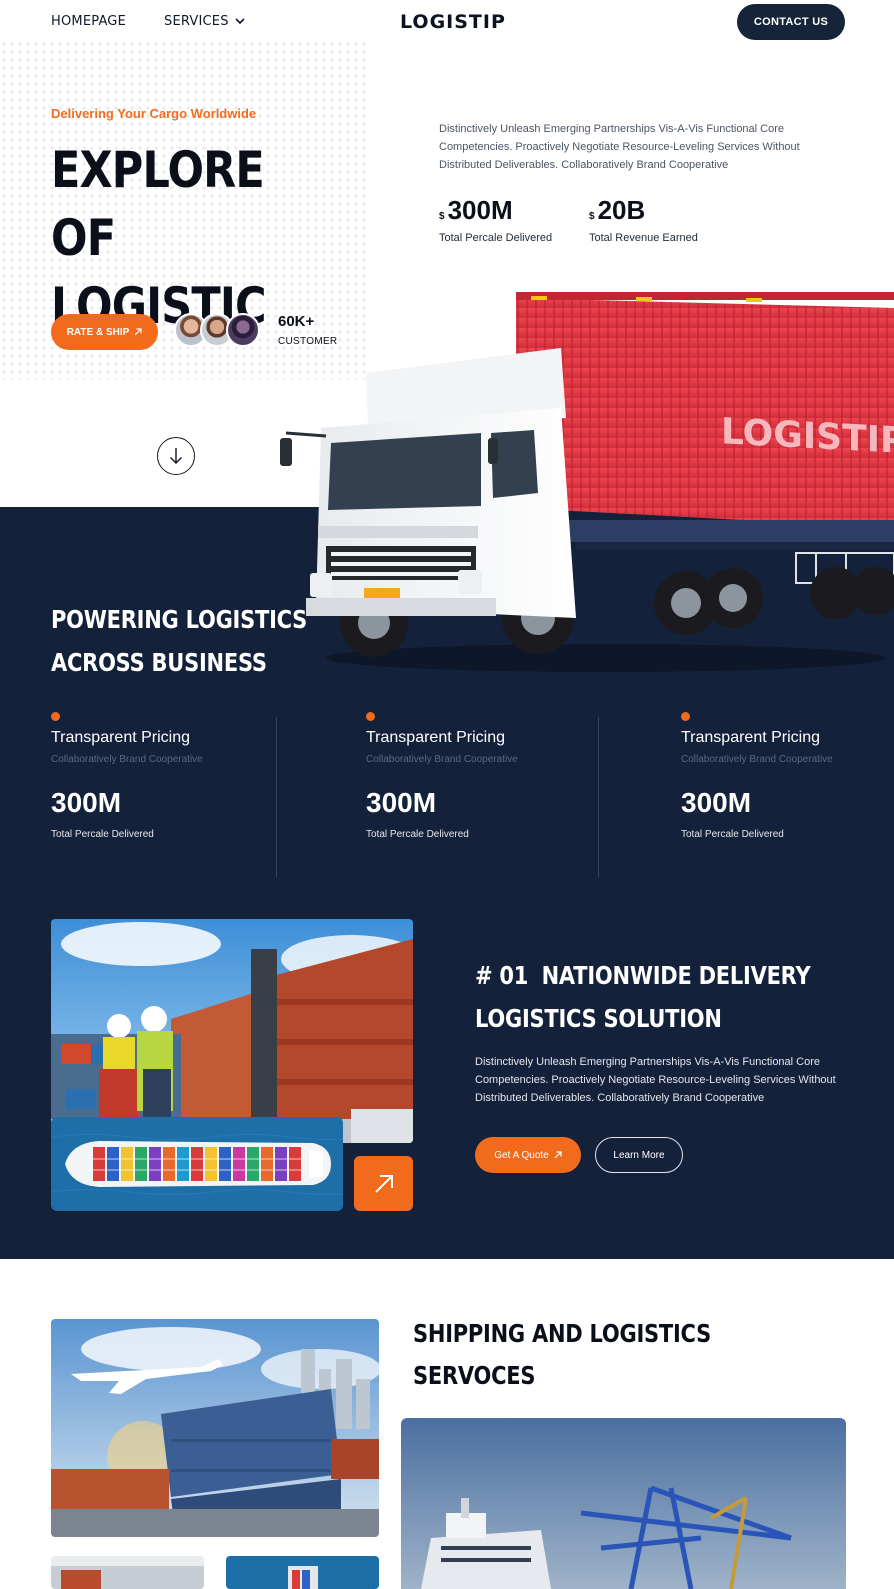 The width and height of the screenshot is (894, 1589). Describe the element at coordinates (302, 1572) in the screenshot. I see `ship-top-image` at that location.